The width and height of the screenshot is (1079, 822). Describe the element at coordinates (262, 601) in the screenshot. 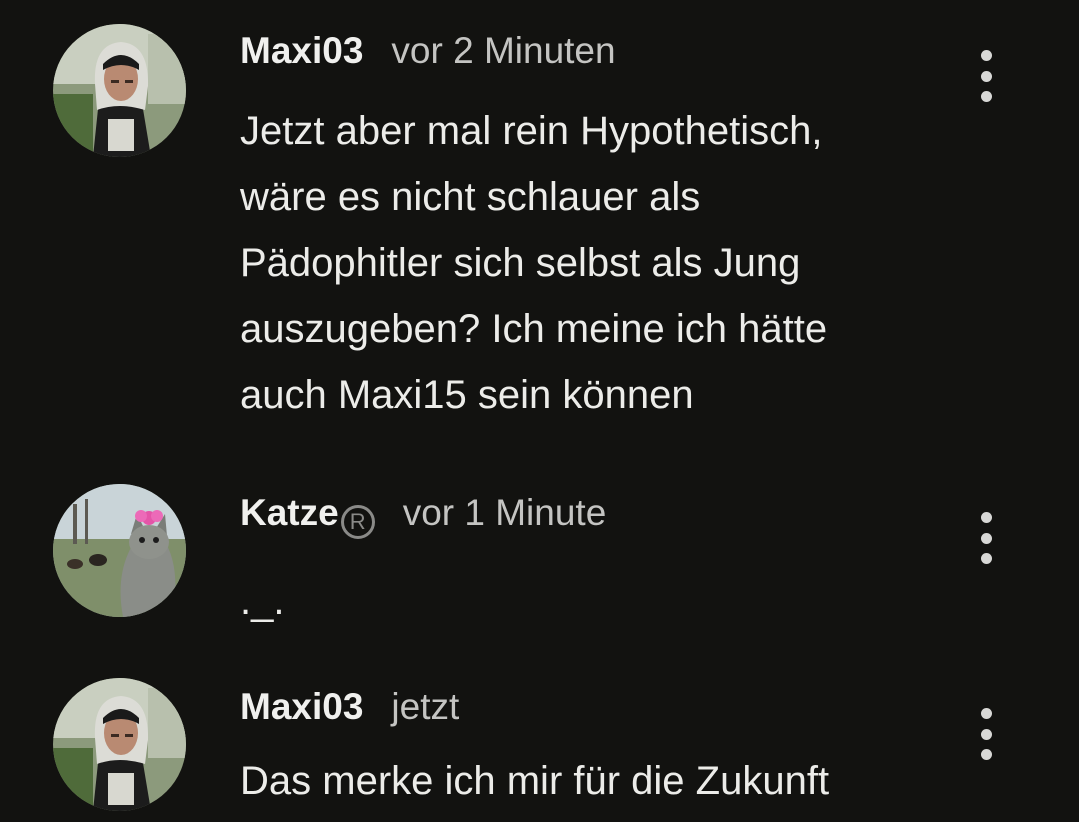

I see `comment-text-line: ._.` at that location.